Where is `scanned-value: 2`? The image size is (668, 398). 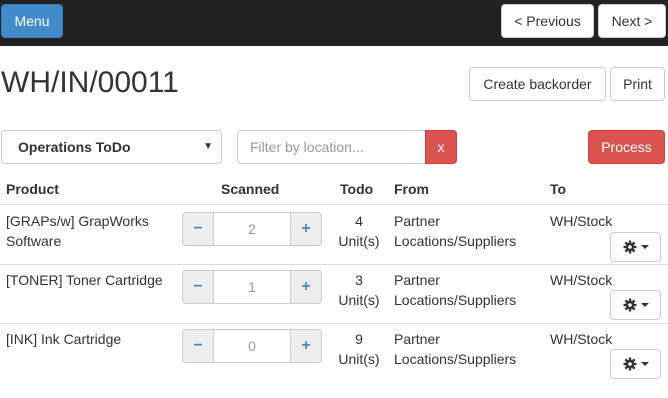
scanned-value: 2 is located at coordinates (252, 229).